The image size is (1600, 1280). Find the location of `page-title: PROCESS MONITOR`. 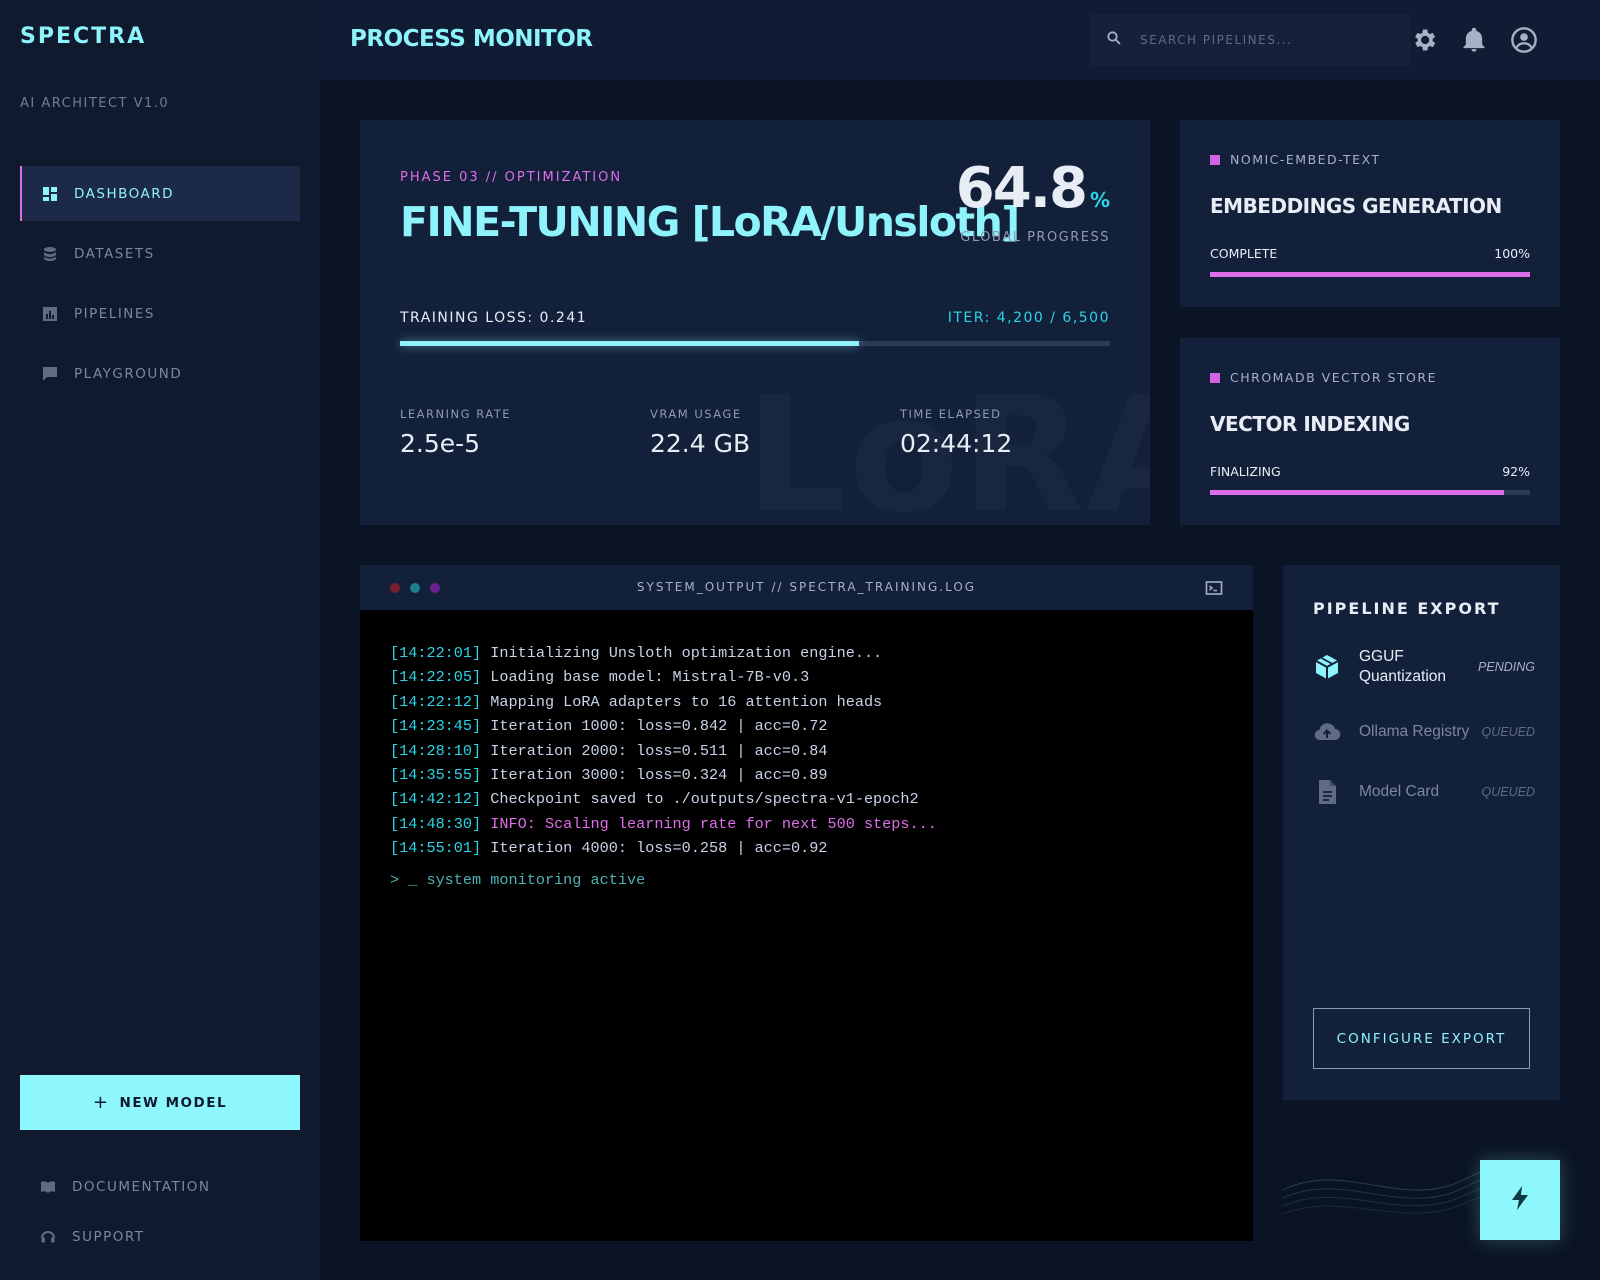

page-title: PROCESS MONITOR is located at coordinates (471, 39).